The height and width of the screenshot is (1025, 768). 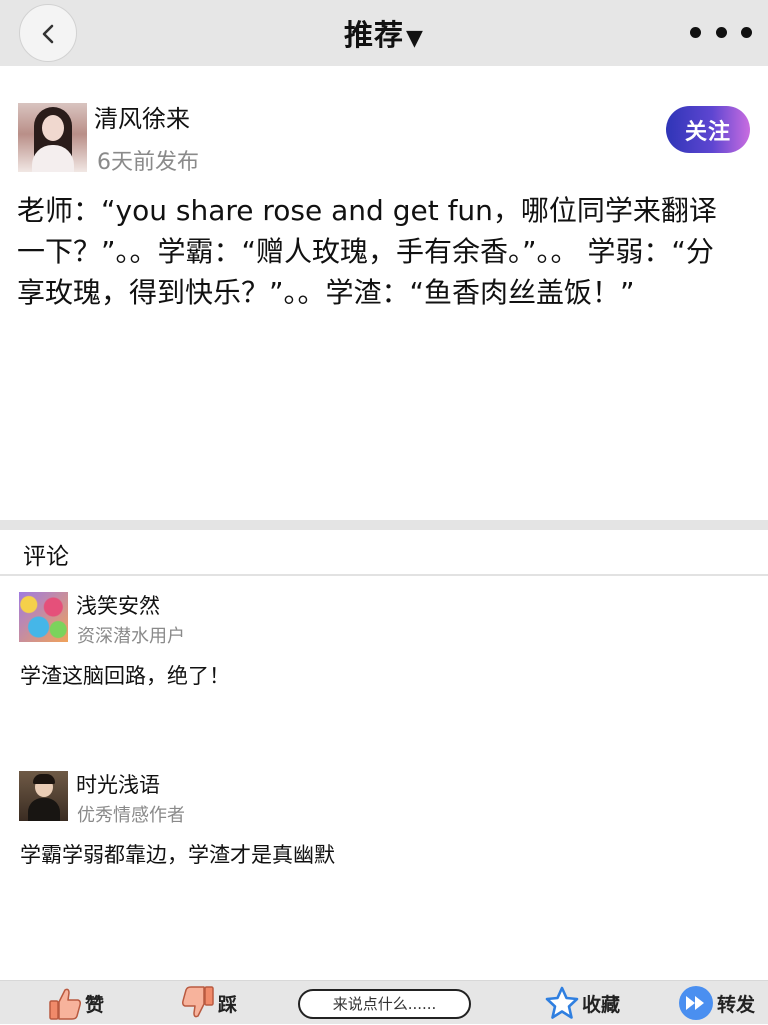 What do you see at coordinates (125, 676) in the screenshot?
I see `comment-text: 学渣这脑回路，绝了！` at bounding box center [125, 676].